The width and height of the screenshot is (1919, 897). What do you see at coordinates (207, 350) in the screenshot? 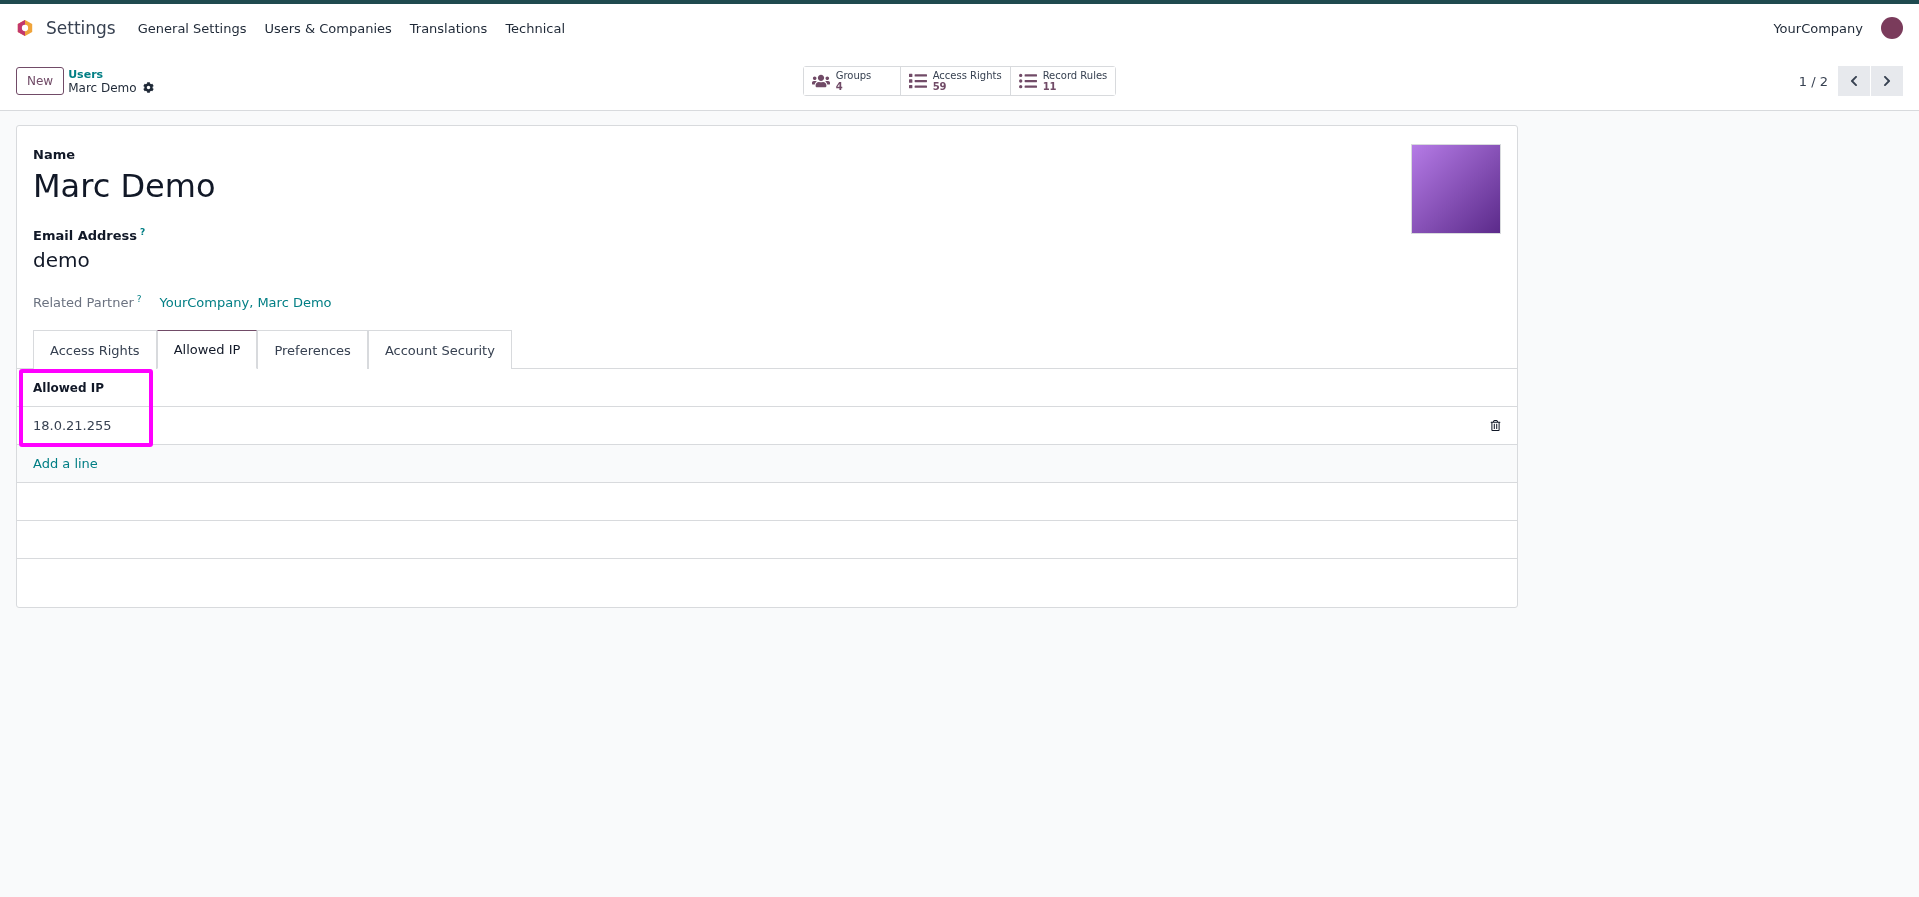
I see `tab: Allowed IP` at bounding box center [207, 350].